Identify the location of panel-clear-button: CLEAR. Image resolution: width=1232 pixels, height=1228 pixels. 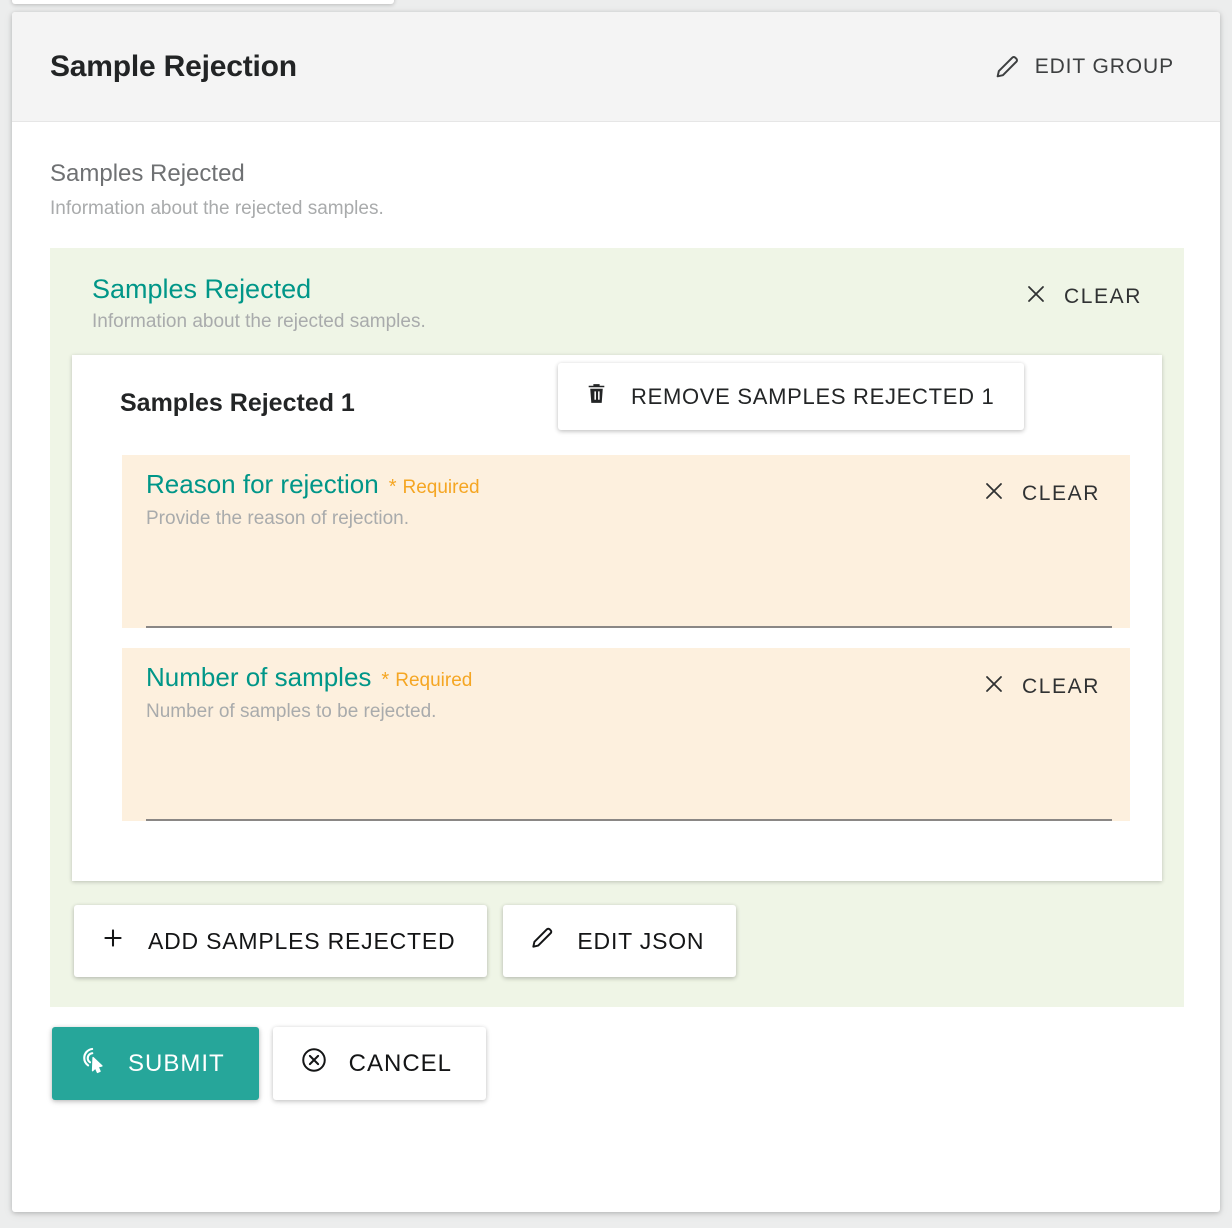
(1083, 297).